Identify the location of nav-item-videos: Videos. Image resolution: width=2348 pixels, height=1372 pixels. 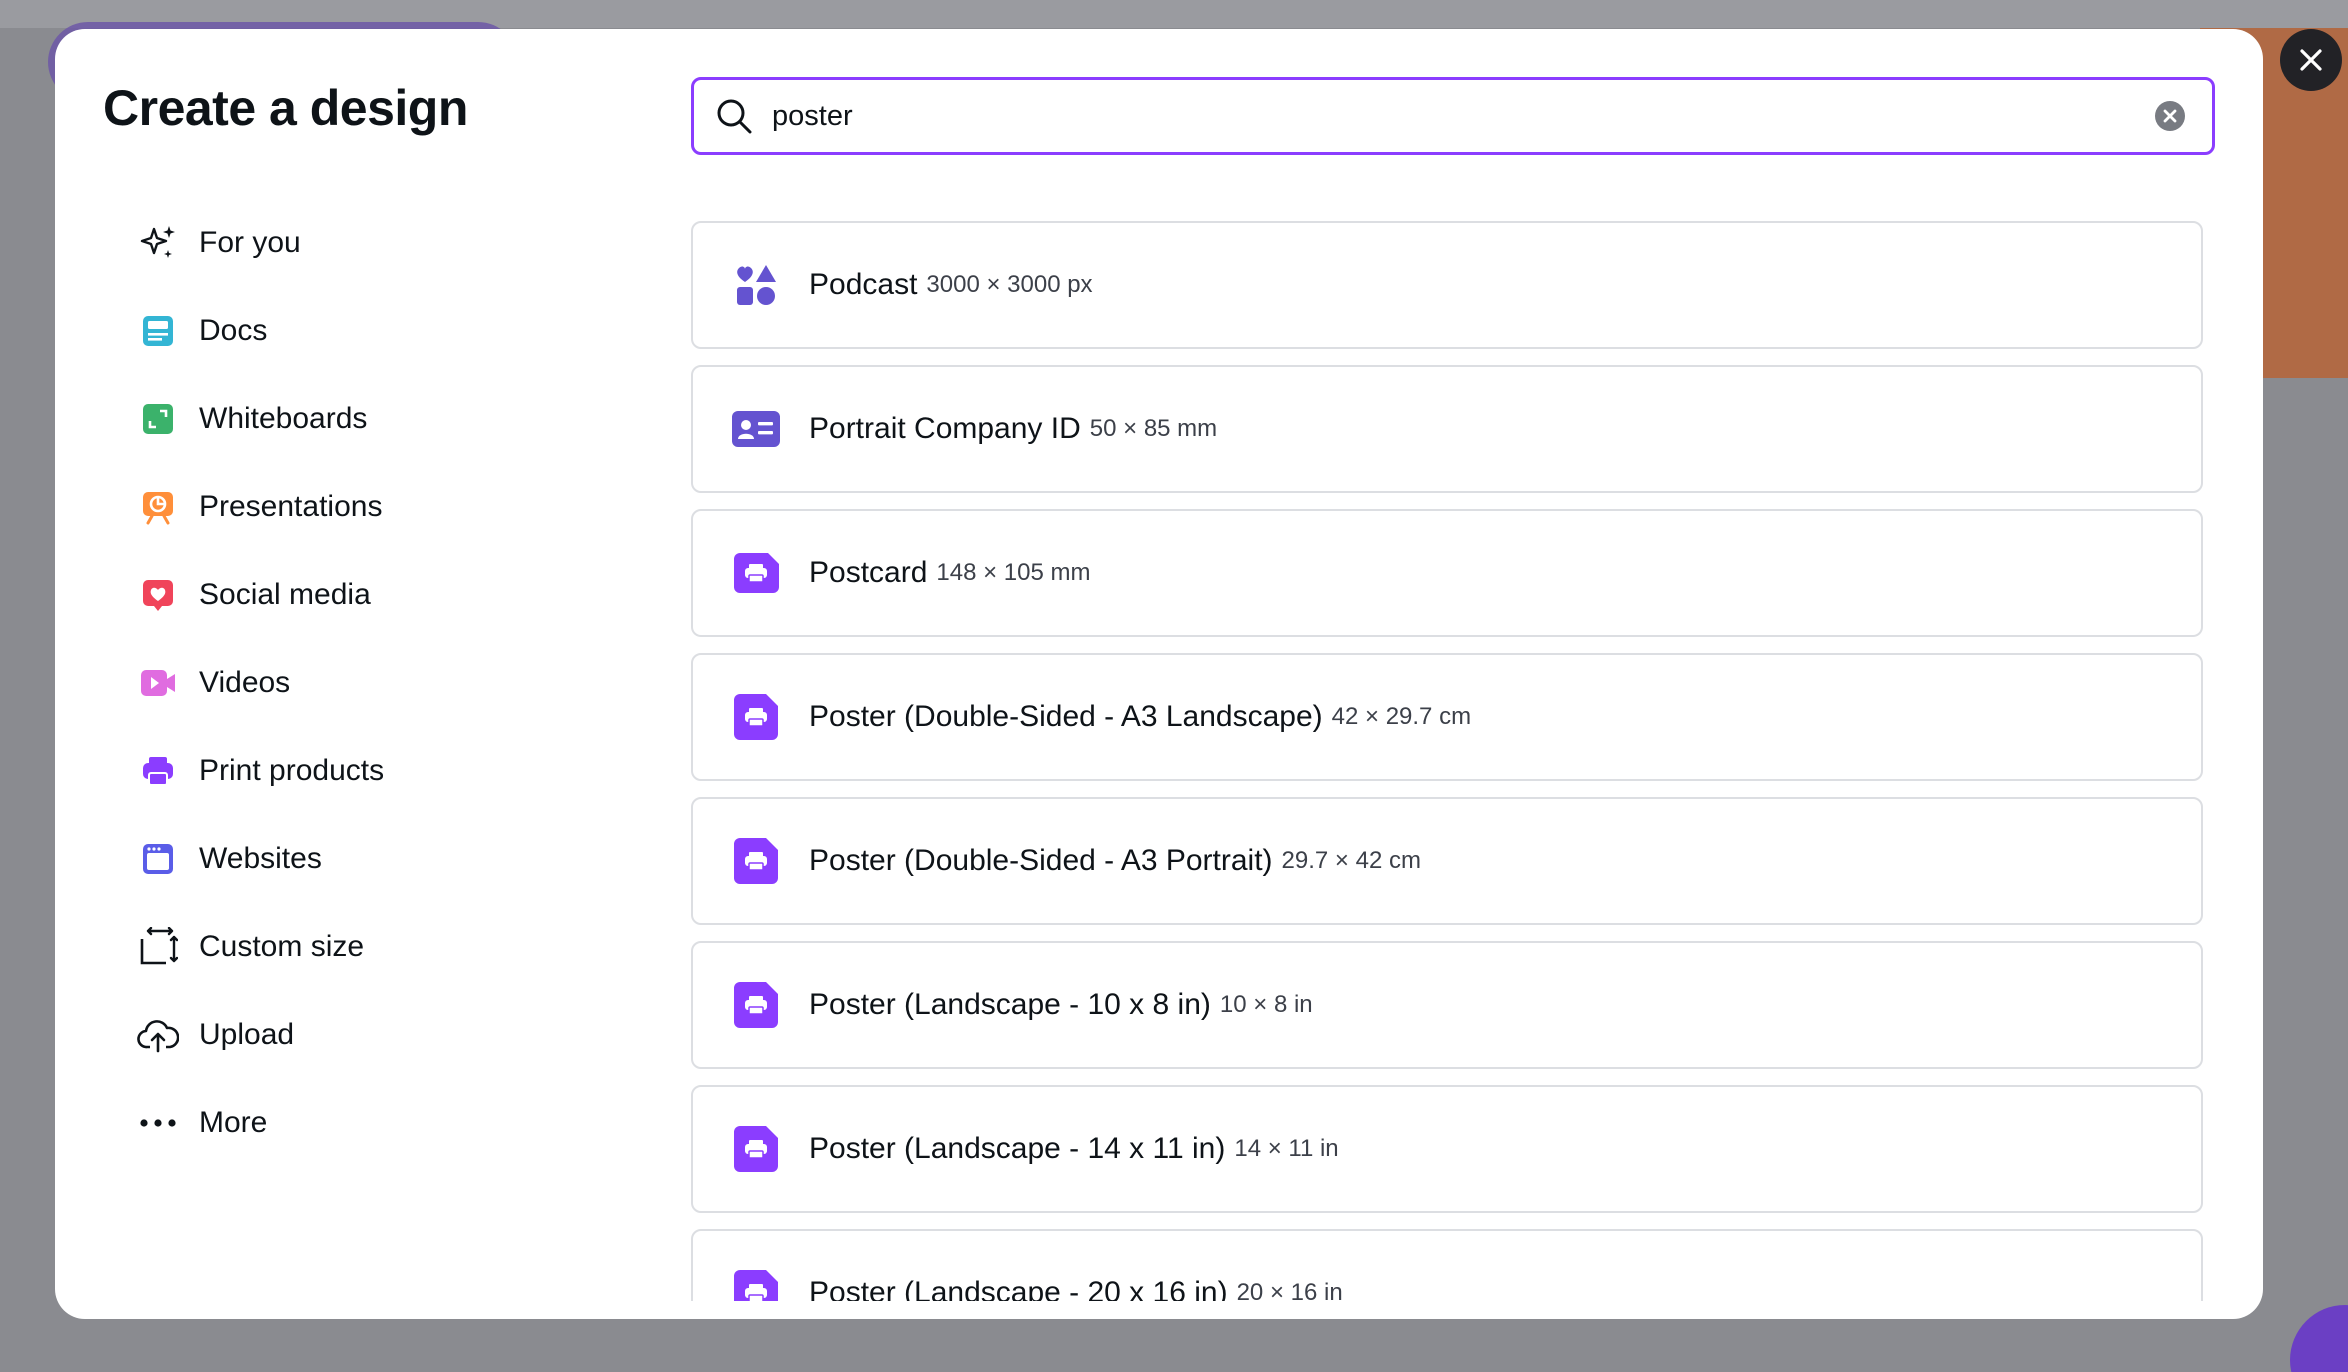
(395, 683).